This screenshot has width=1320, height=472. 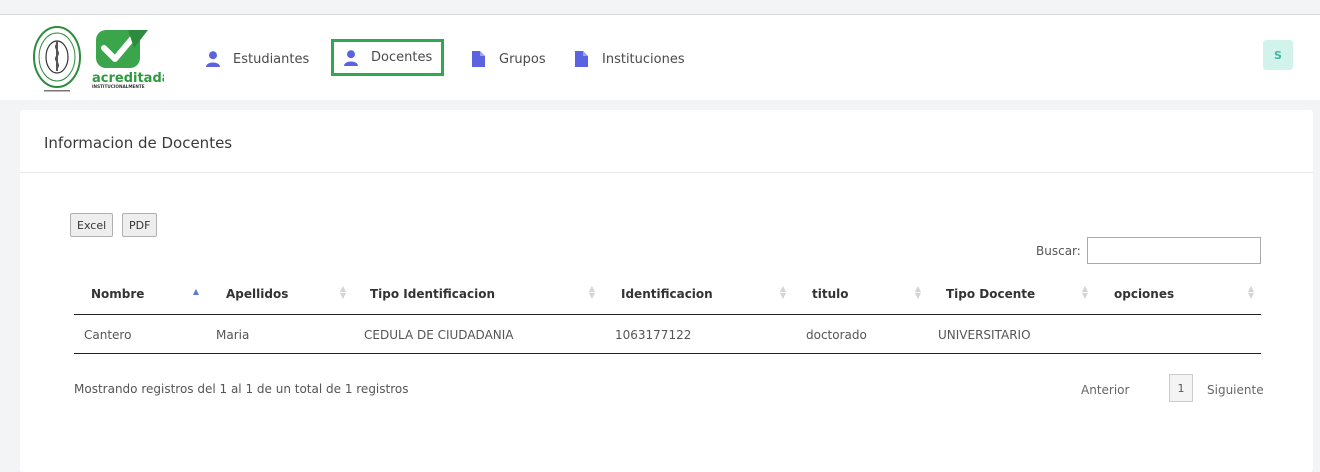 What do you see at coordinates (1235, 390) in the screenshot?
I see `pagination-next: Siguiente` at bounding box center [1235, 390].